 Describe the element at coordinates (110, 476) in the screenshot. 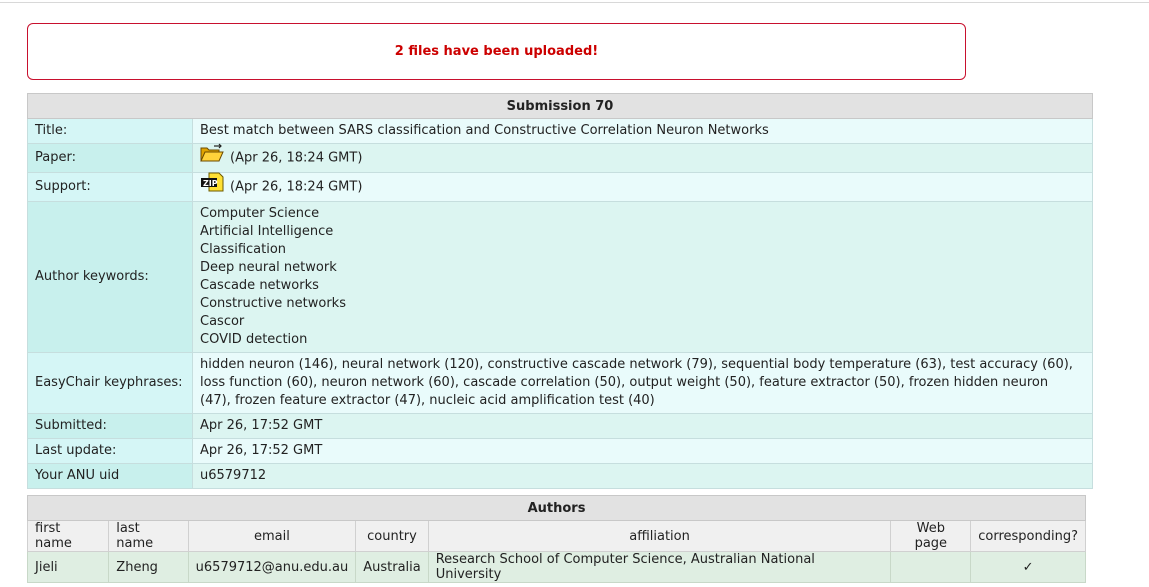

I see `uid-label: Your ANU uid` at that location.